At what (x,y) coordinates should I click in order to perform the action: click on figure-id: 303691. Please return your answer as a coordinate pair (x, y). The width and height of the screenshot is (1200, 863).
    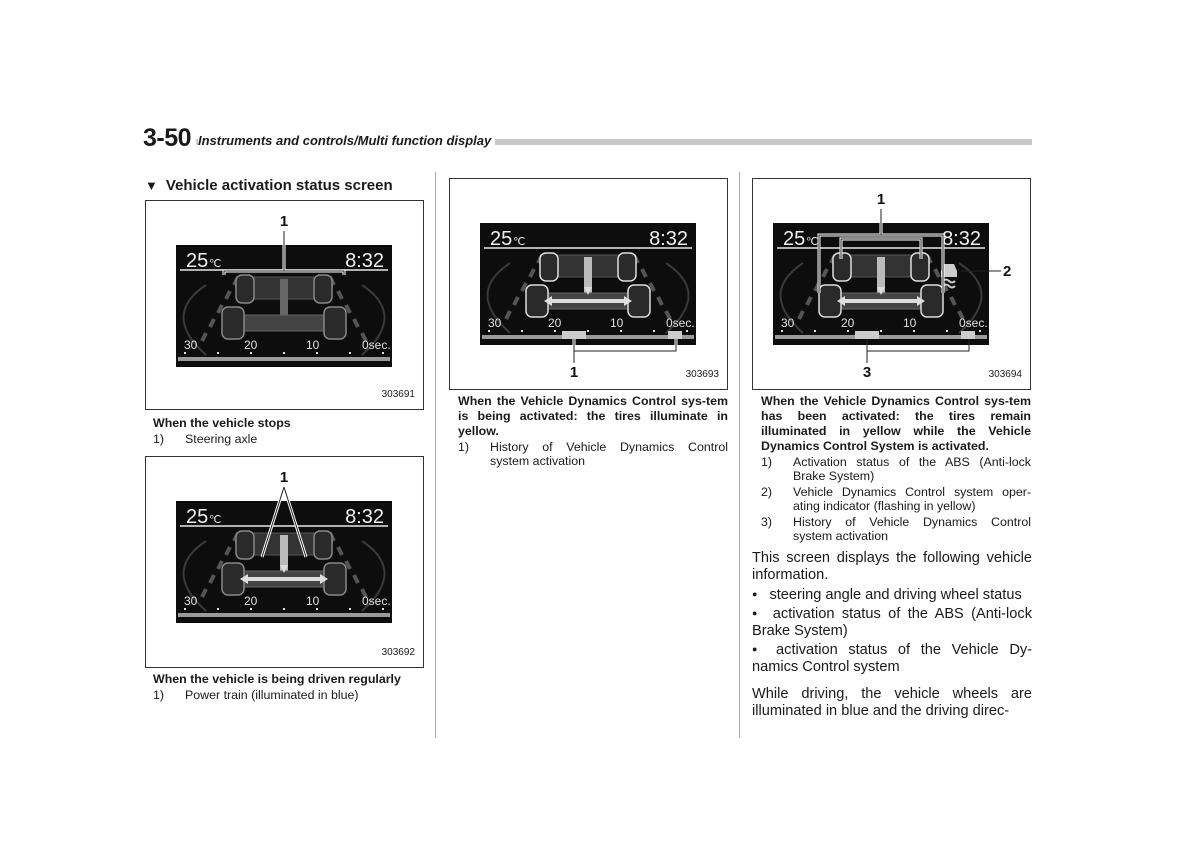
    Looking at the image, I should click on (398, 394).